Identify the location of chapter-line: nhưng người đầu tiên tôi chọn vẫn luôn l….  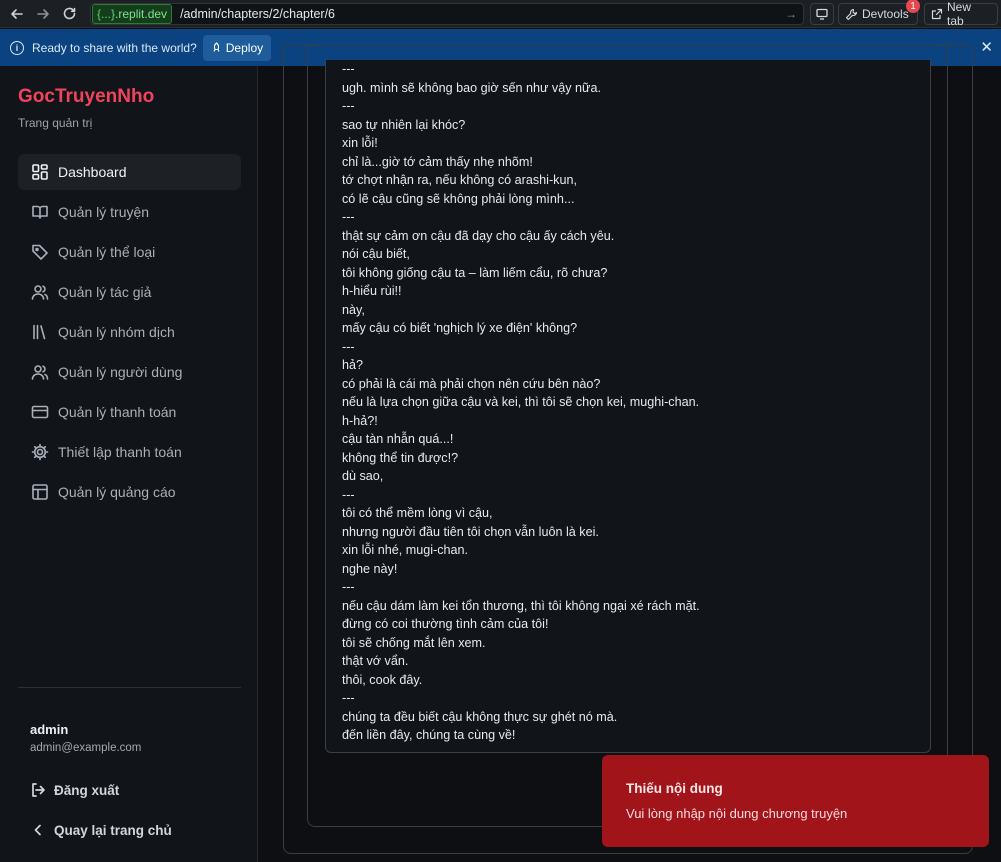
(470, 531).